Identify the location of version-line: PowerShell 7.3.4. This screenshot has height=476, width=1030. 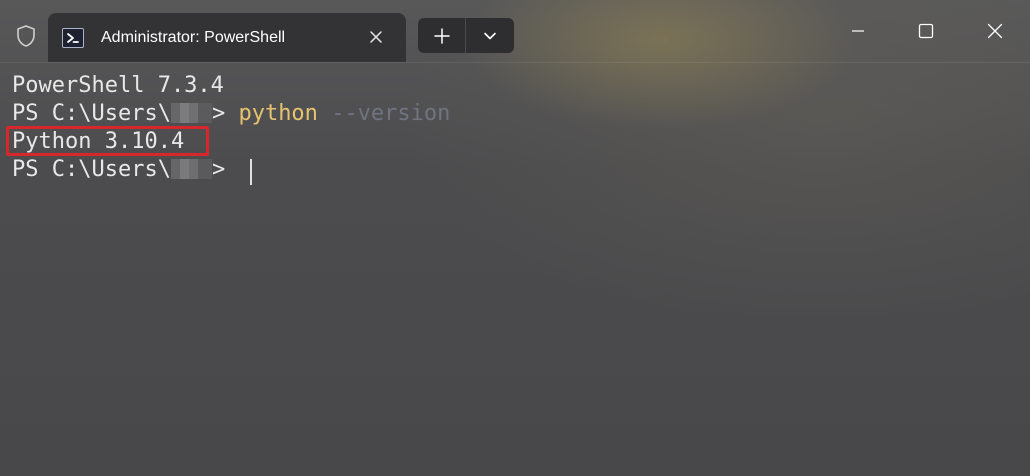
(118, 85).